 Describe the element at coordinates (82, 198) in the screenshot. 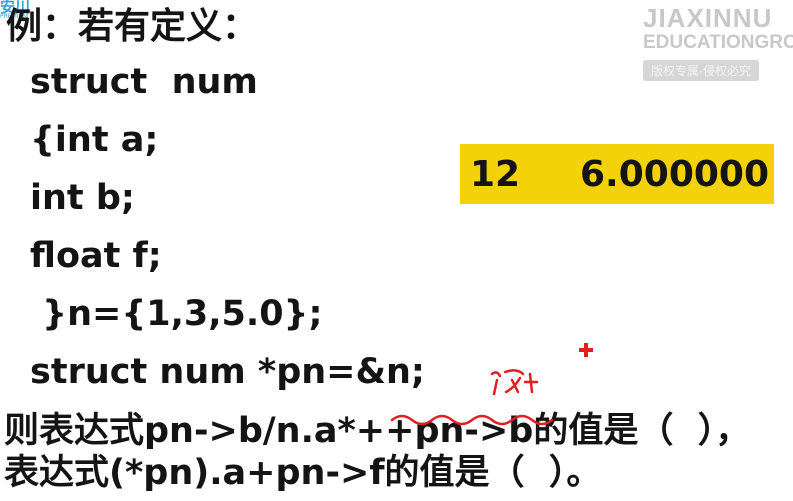

I see `code-line-3: int b;` at that location.